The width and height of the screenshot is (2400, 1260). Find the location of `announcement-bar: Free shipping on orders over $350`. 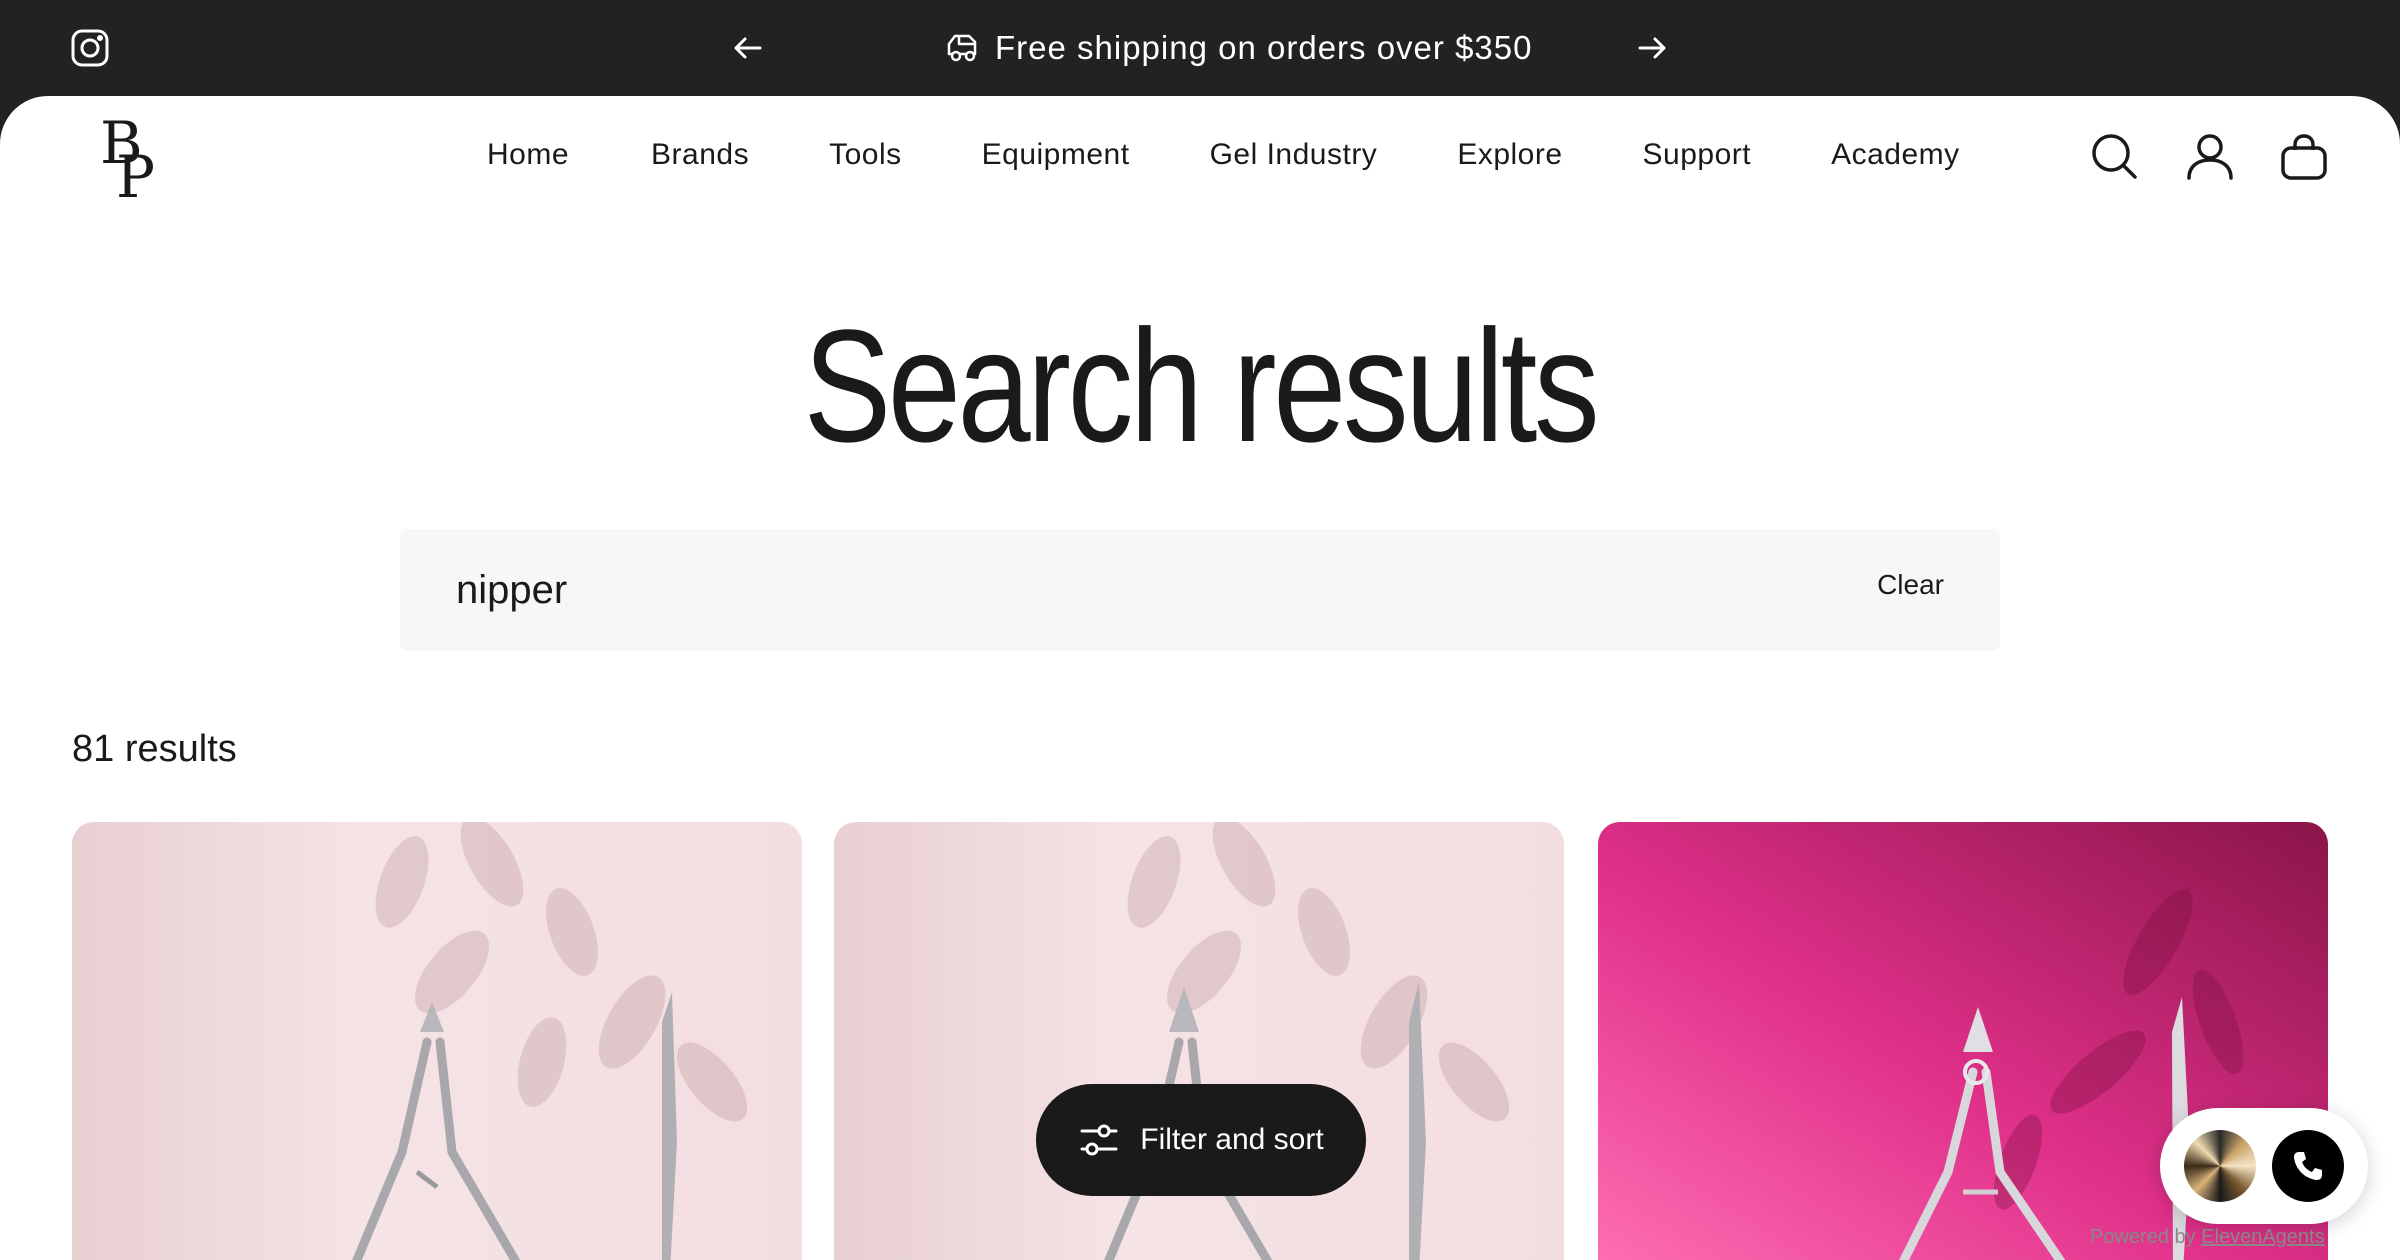

announcement-bar: Free shipping on orders over $350 is located at coordinates (1200, 48).